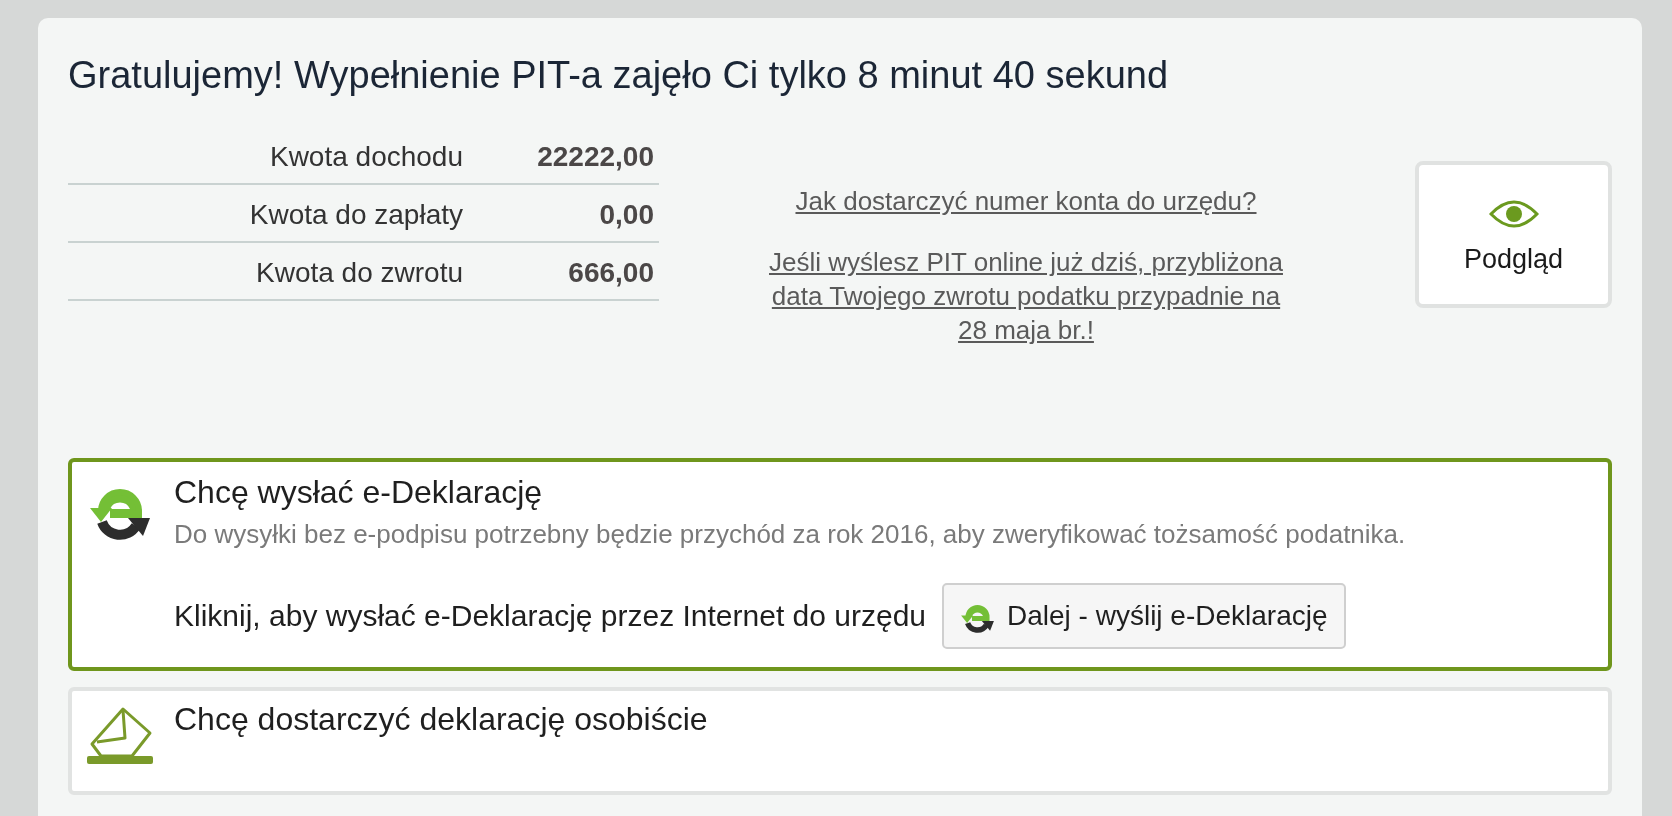 The image size is (1672, 816). I want to click on help-link: Jeśli wyślesz PIT online już dziś, przybliżona data Twojego zwrotu podatku przypadnie na 28 maja br.!, so click(1026, 296).